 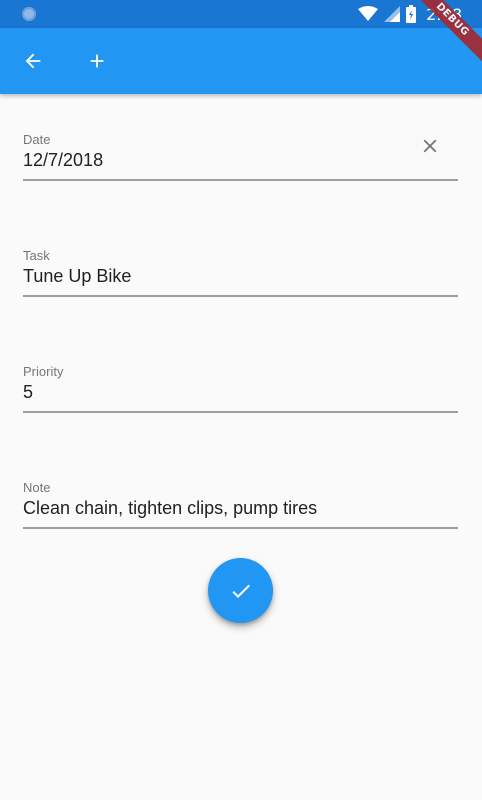 What do you see at coordinates (37, 139) in the screenshot?
I see `date-label: Date` at bounding box center [37, 139].